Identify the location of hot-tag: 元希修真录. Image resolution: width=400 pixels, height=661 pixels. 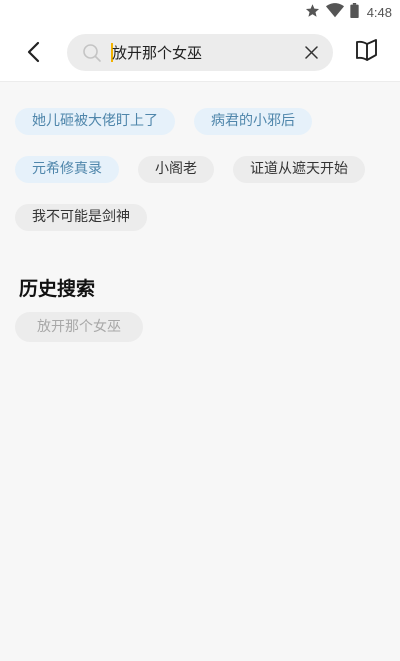
(67, 169).